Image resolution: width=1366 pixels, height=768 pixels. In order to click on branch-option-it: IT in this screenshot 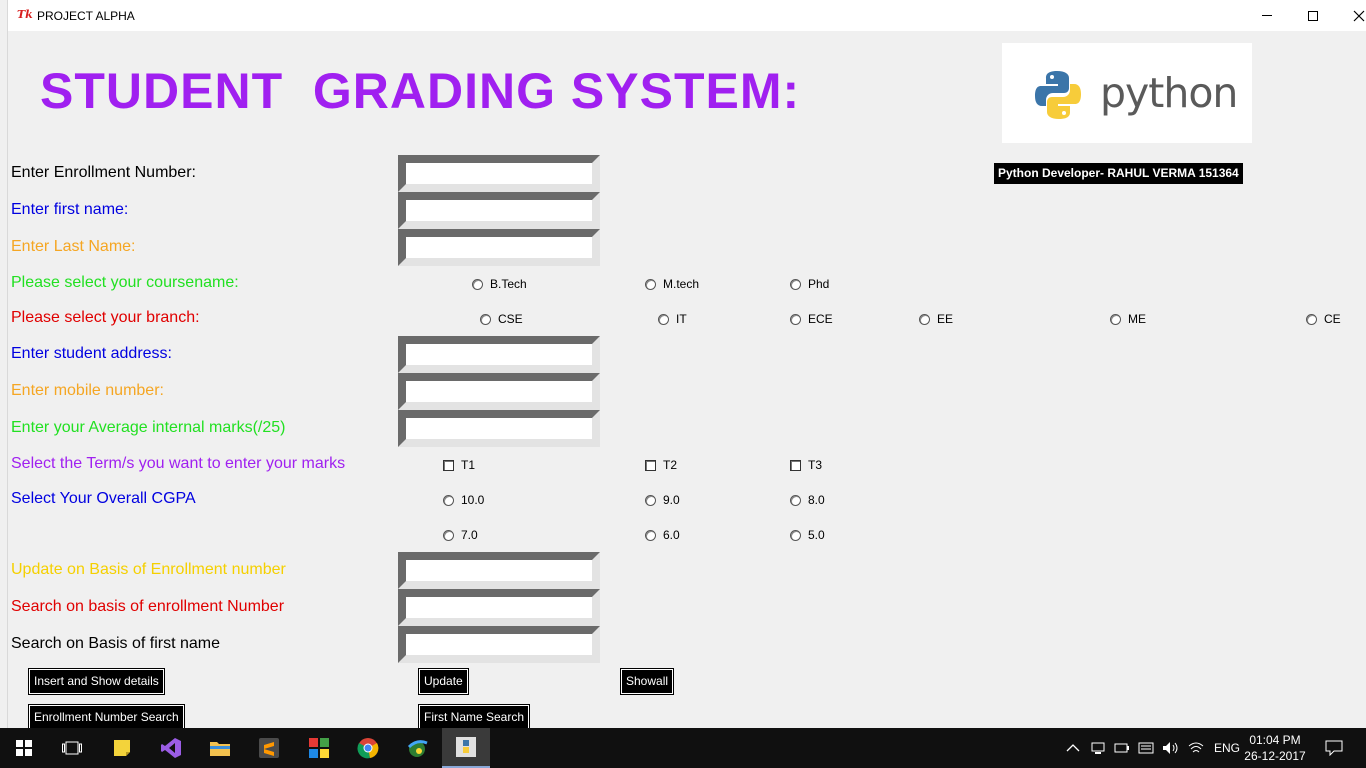, I will do `click(672, 319)`.